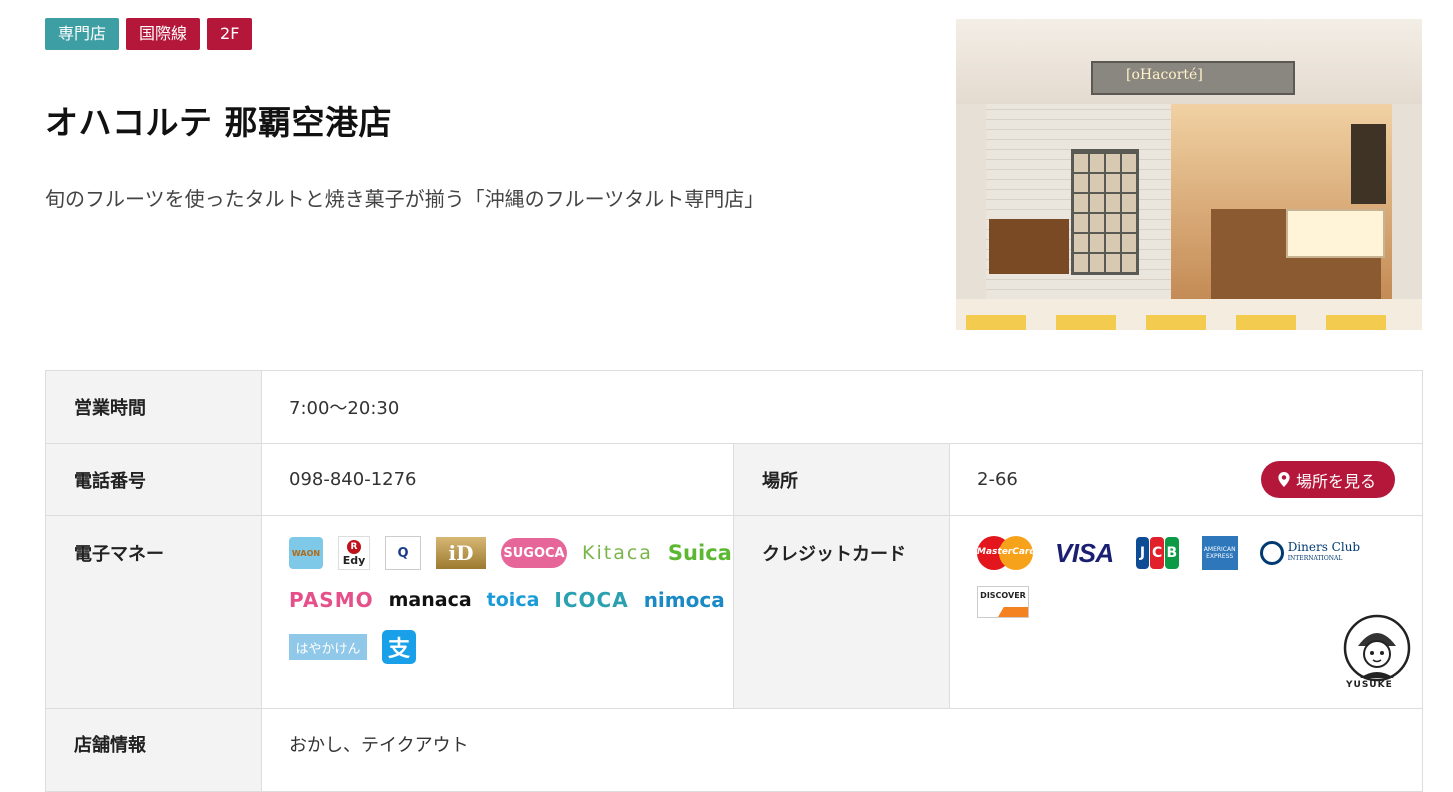  I want to click on phone-value: 098-840-1276, so click(497, 479).